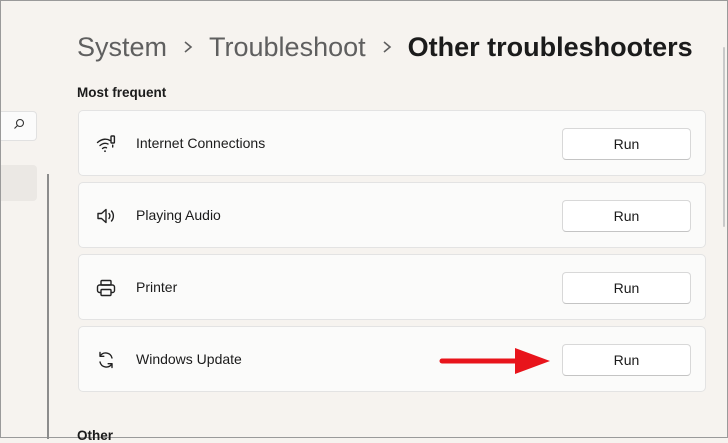  What do you see at coordinates (626, 360) in the screenshot?
I see `run-button-windows-update: Run` at bounding box center [626, 360].